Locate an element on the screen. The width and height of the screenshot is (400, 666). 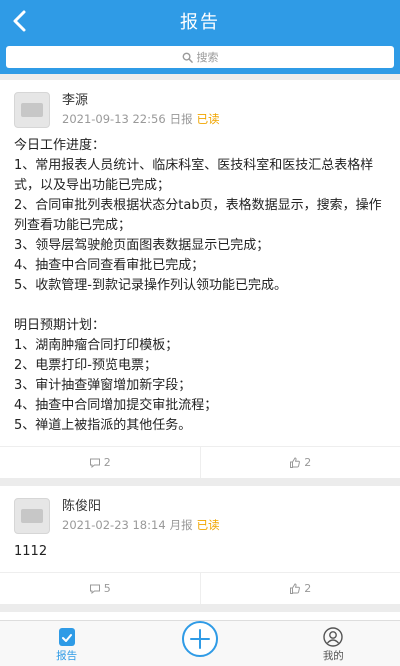
report-info: 2021-02-23 18:14 月报 已读 is located at coordinates (143, 525).